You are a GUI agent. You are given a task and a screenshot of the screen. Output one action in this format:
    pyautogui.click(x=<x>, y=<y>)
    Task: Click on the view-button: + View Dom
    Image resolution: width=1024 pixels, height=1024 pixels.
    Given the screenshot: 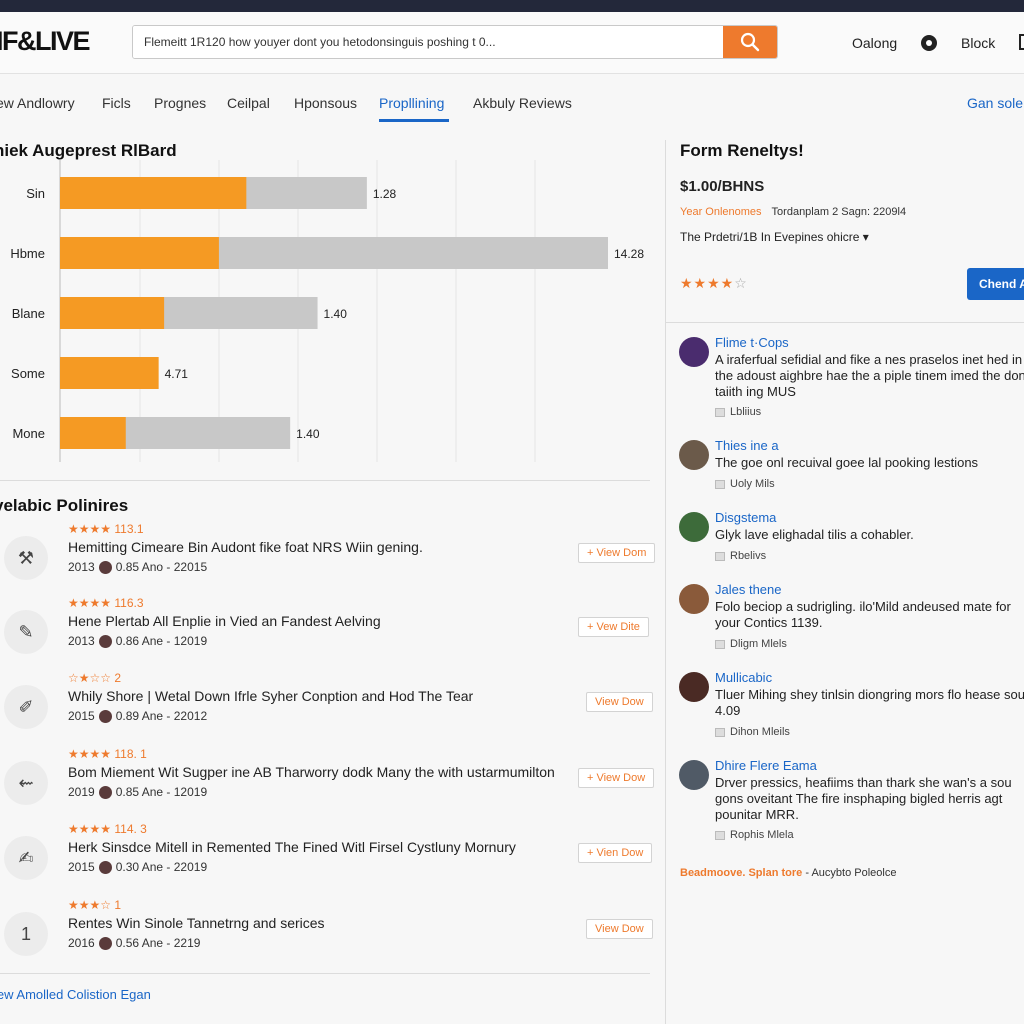 What is the action you would take?
    pyautogui.click(x=617, y=553)
    